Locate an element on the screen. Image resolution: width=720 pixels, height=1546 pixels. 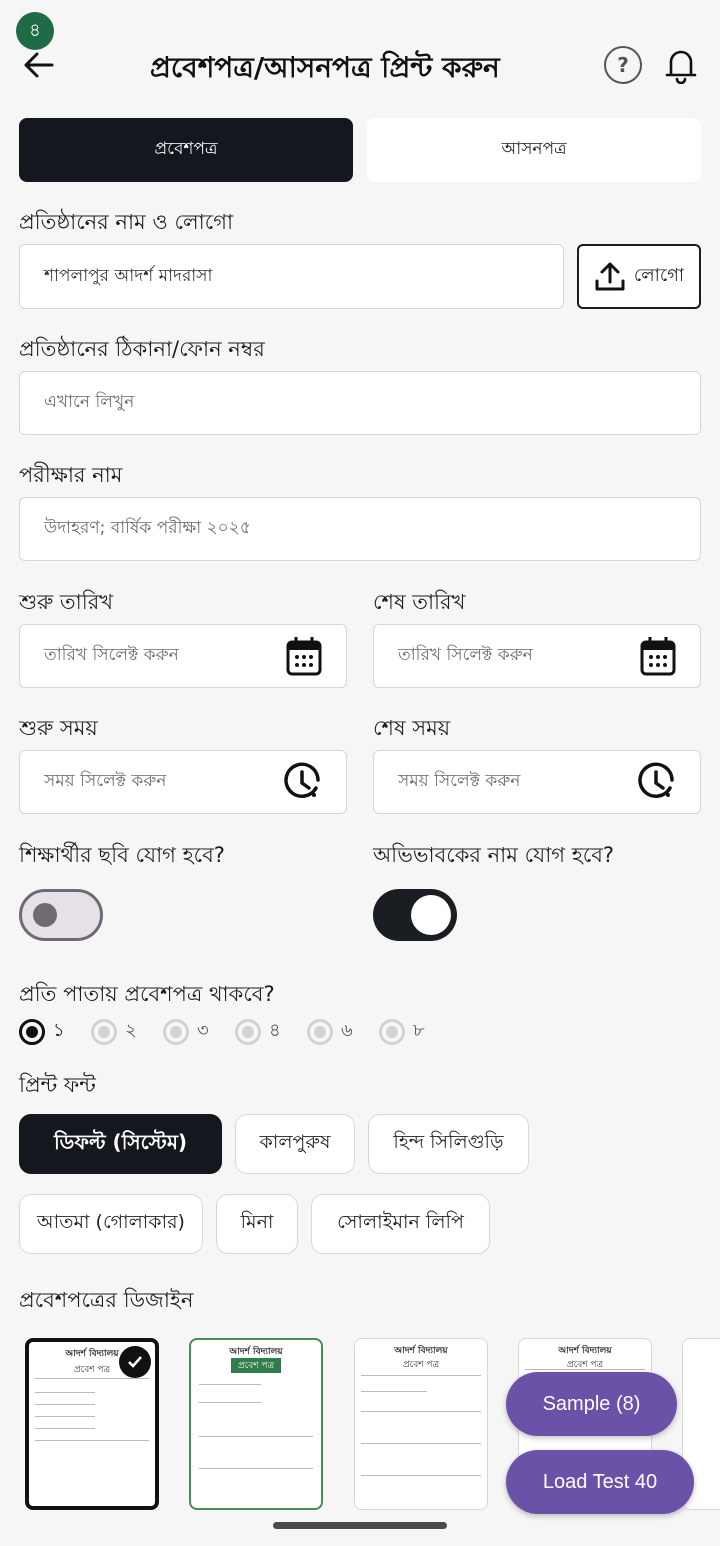
per-page-option-1: ১ is located at coordinates (55, 1031).